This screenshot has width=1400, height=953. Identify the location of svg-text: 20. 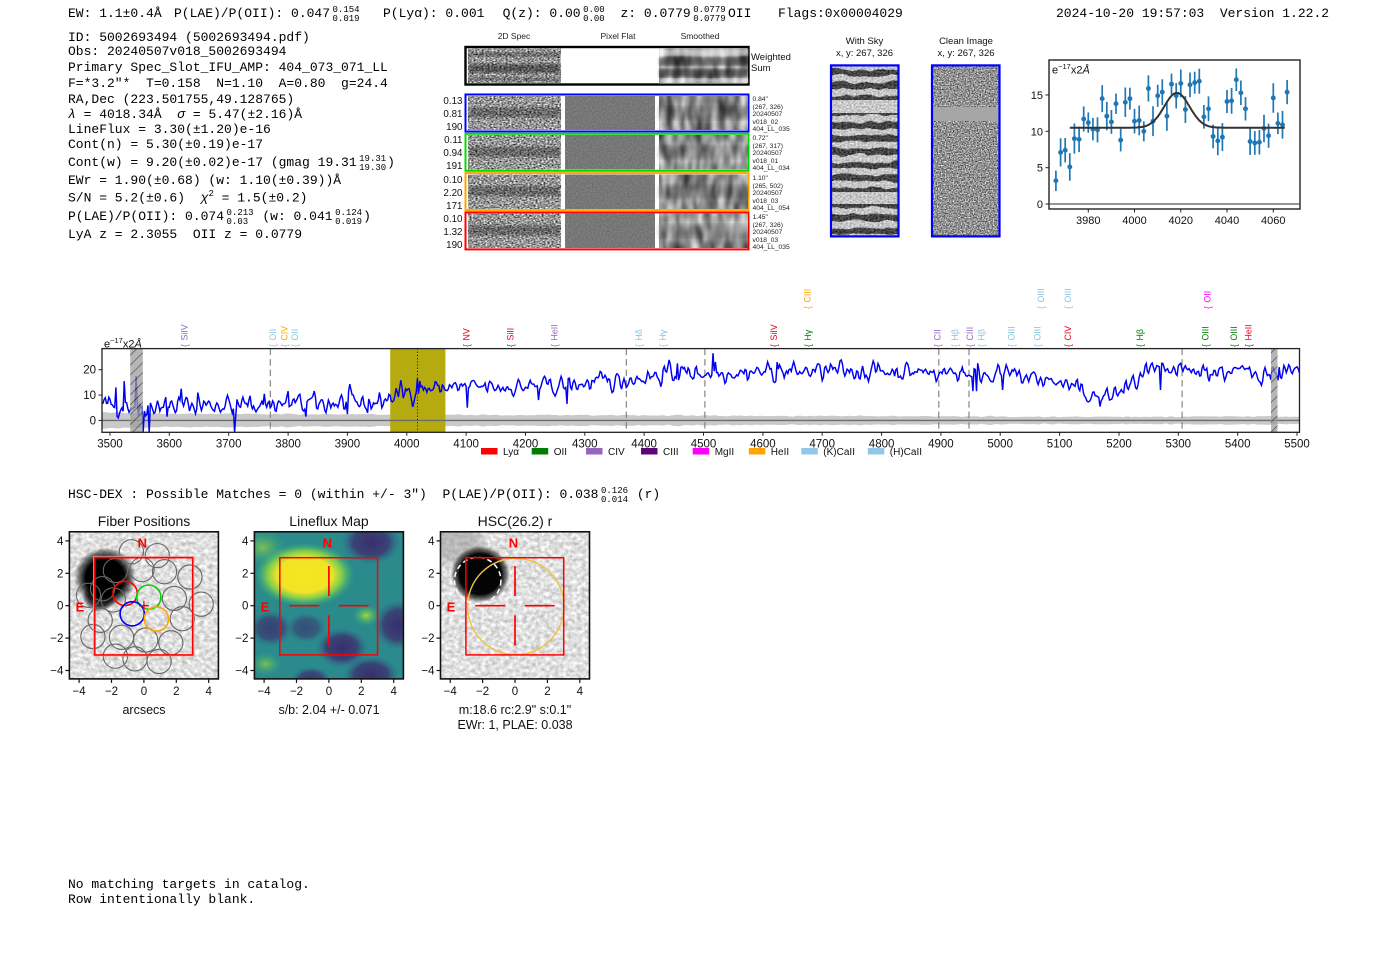
(89, 371).